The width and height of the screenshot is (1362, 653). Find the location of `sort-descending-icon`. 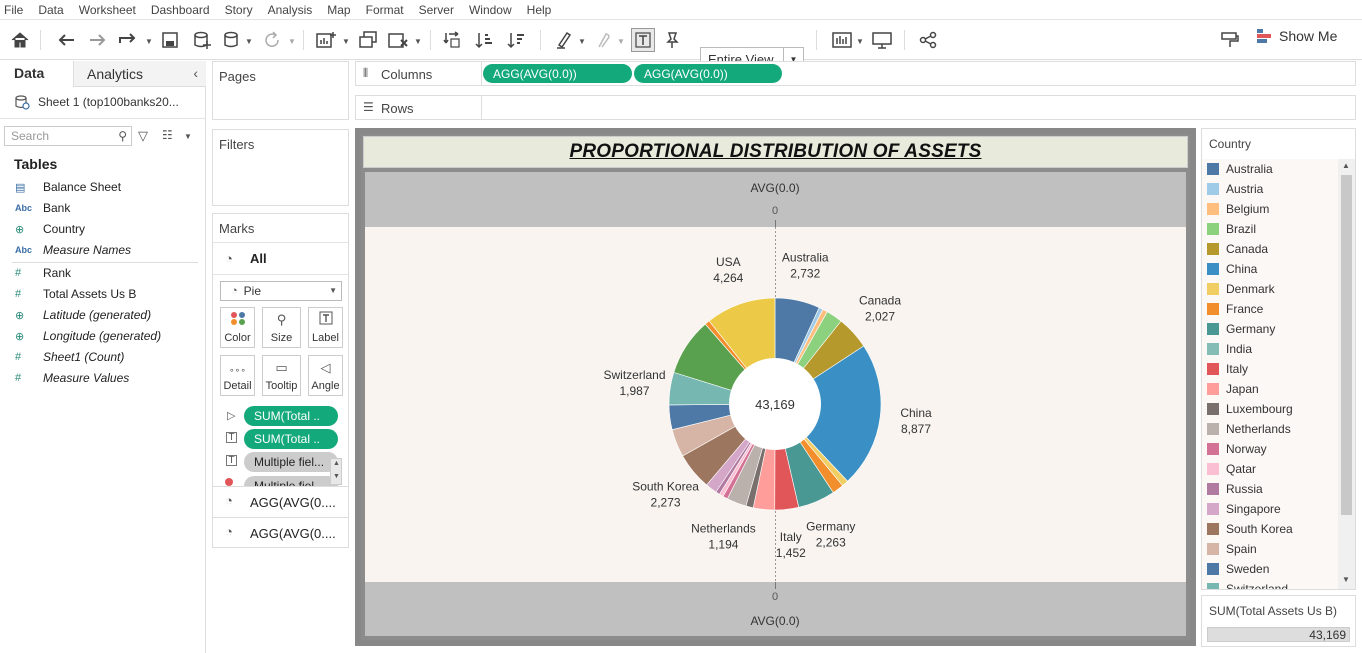

sort-descending-icon is located at coordinates (516, 40).